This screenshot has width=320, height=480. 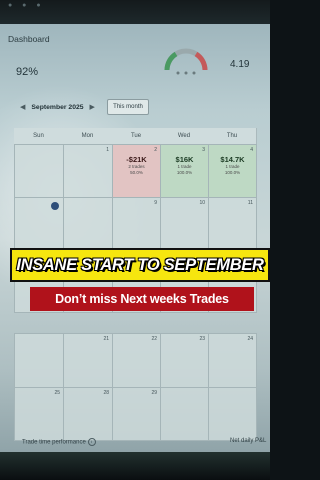 I want to click on device-bezel-bottom, so click(x=135, y=466).